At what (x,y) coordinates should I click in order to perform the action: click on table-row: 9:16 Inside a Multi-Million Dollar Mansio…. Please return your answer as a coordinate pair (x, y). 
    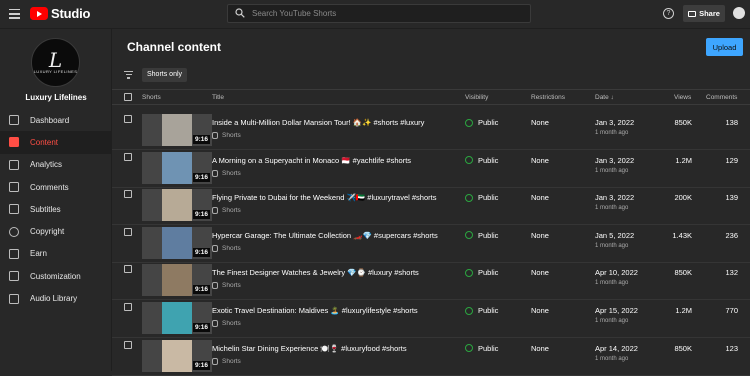
    Looking at the image, I should click on (431, 131).